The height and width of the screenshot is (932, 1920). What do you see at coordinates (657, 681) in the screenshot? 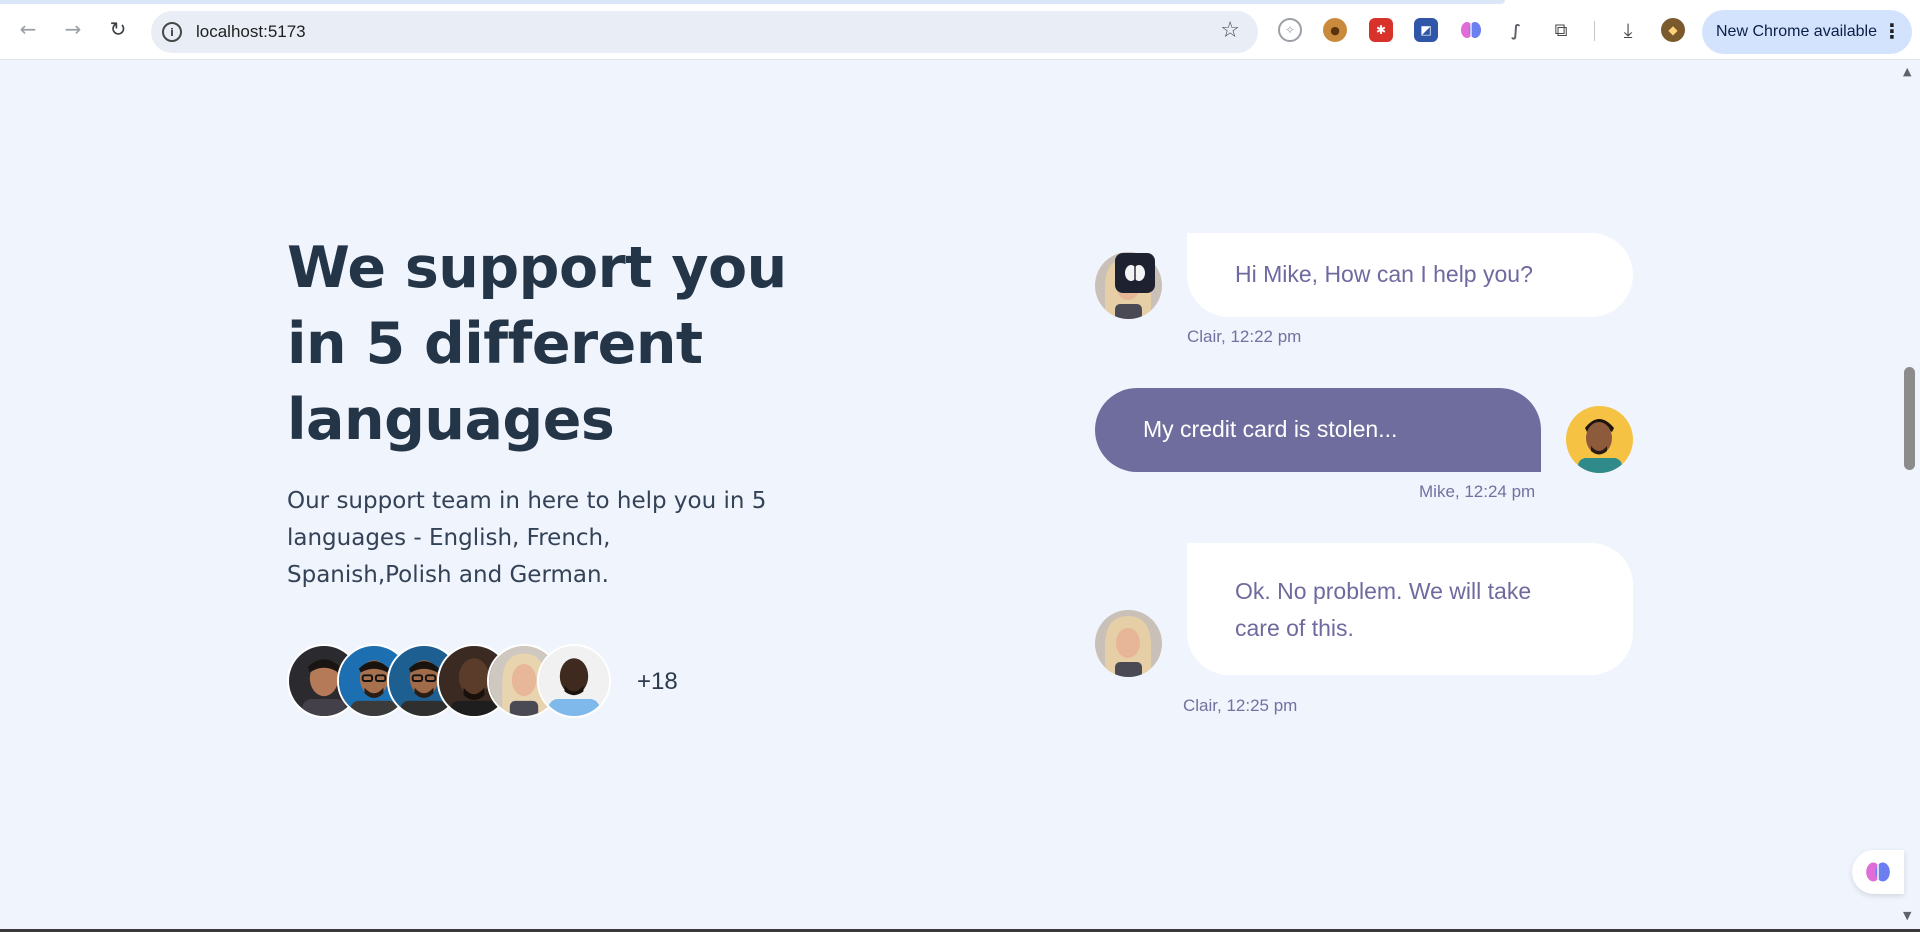
I see `team-extra-count: +18` at bounding box center [657, 681].